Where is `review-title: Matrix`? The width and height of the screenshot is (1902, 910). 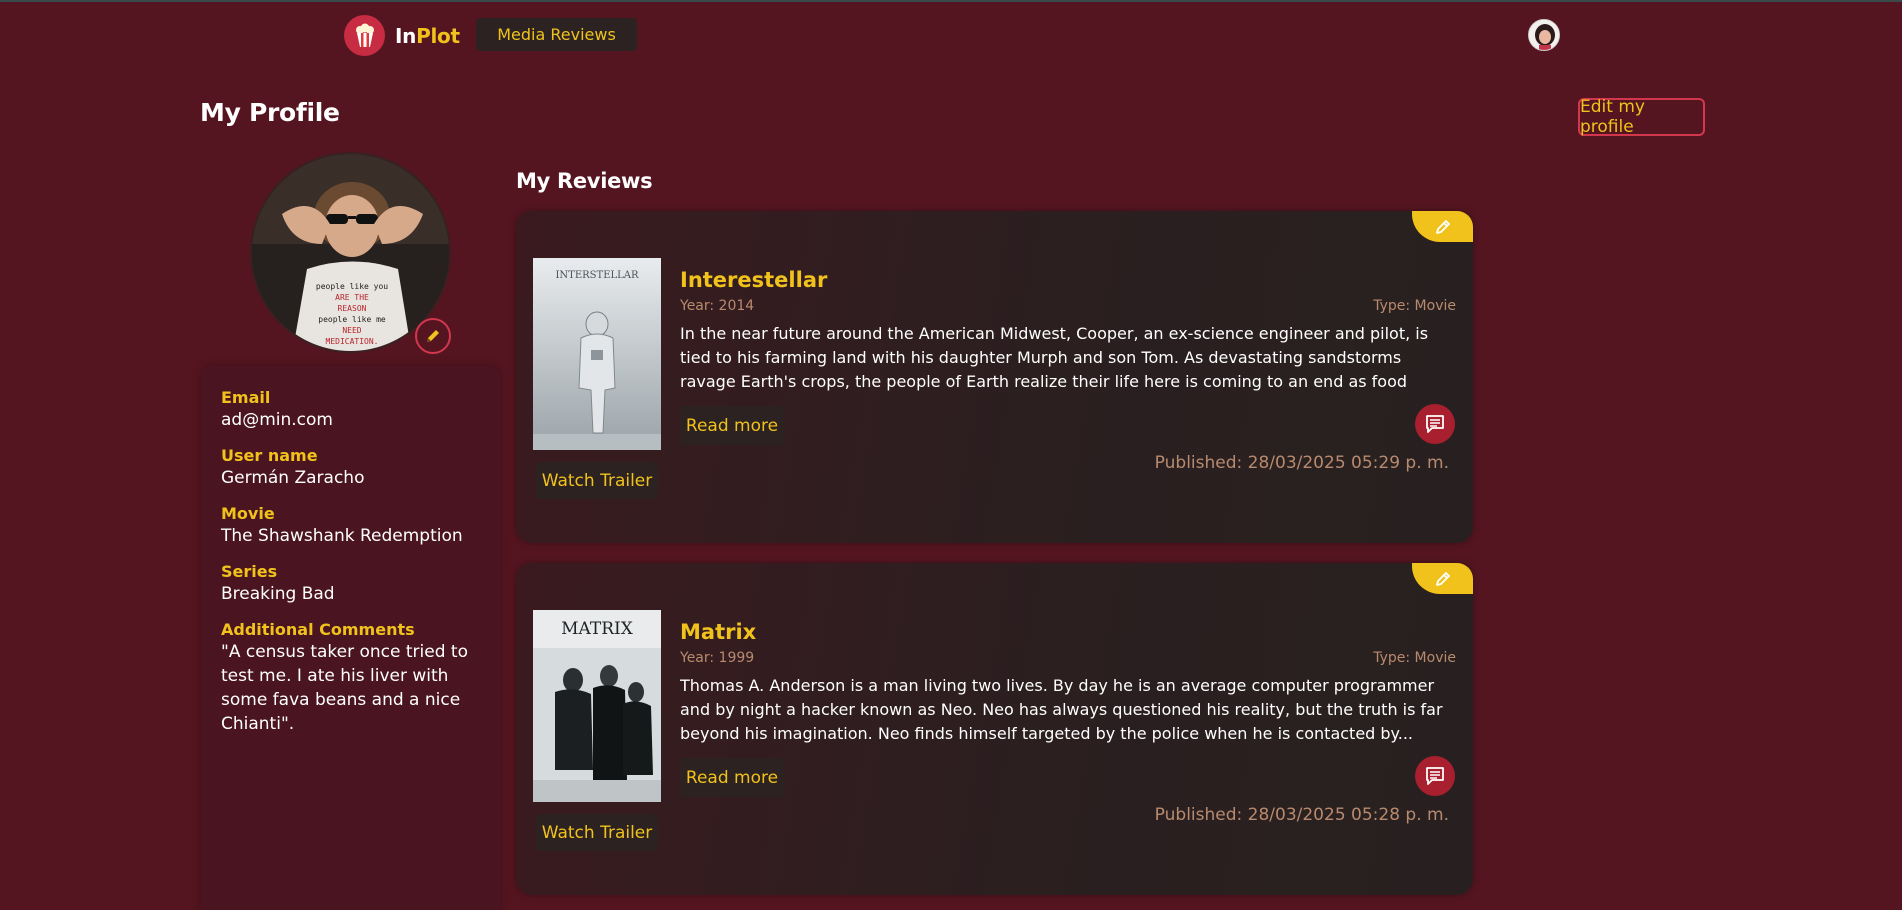 review-title: Matrix is located at coordinates (718, 632).